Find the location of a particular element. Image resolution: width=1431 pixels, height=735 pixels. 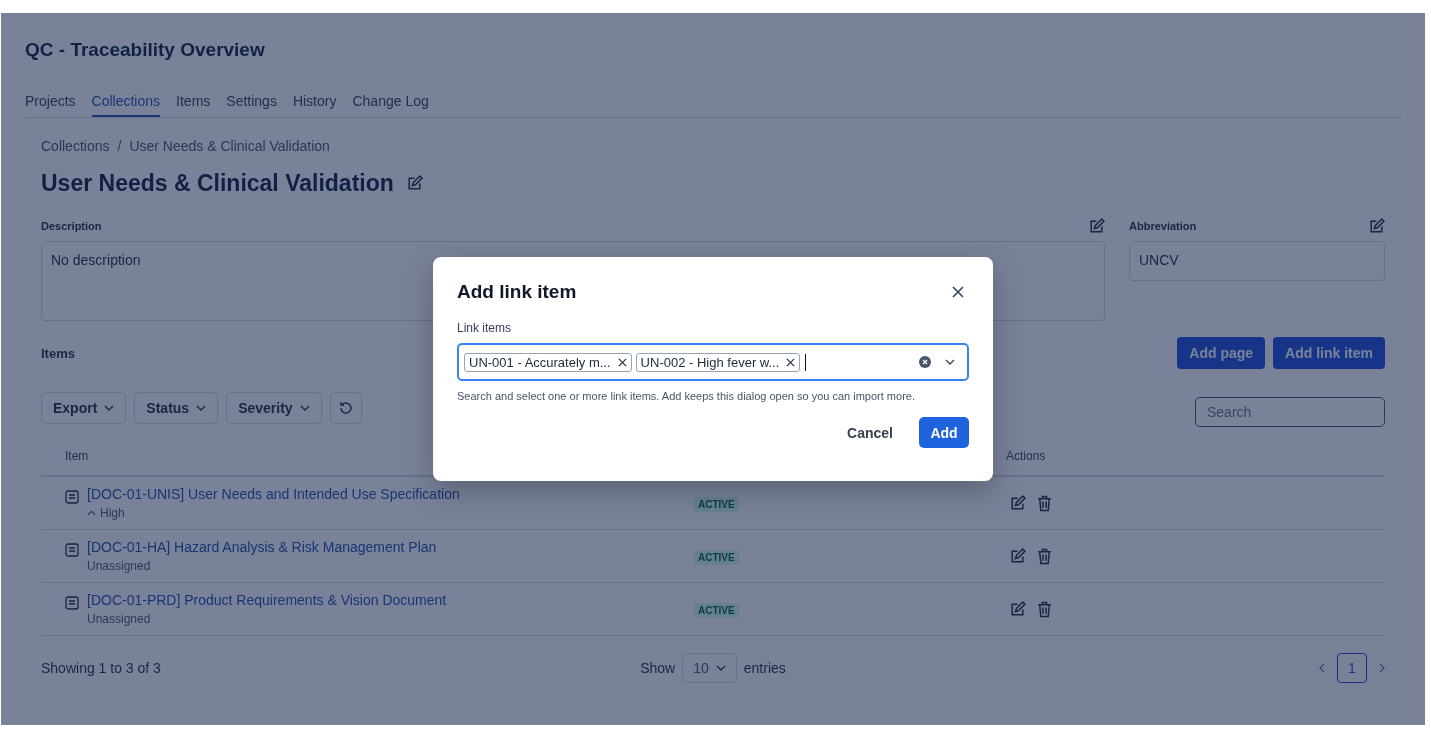

search-field: Search is located at coordinates (1290, 412).